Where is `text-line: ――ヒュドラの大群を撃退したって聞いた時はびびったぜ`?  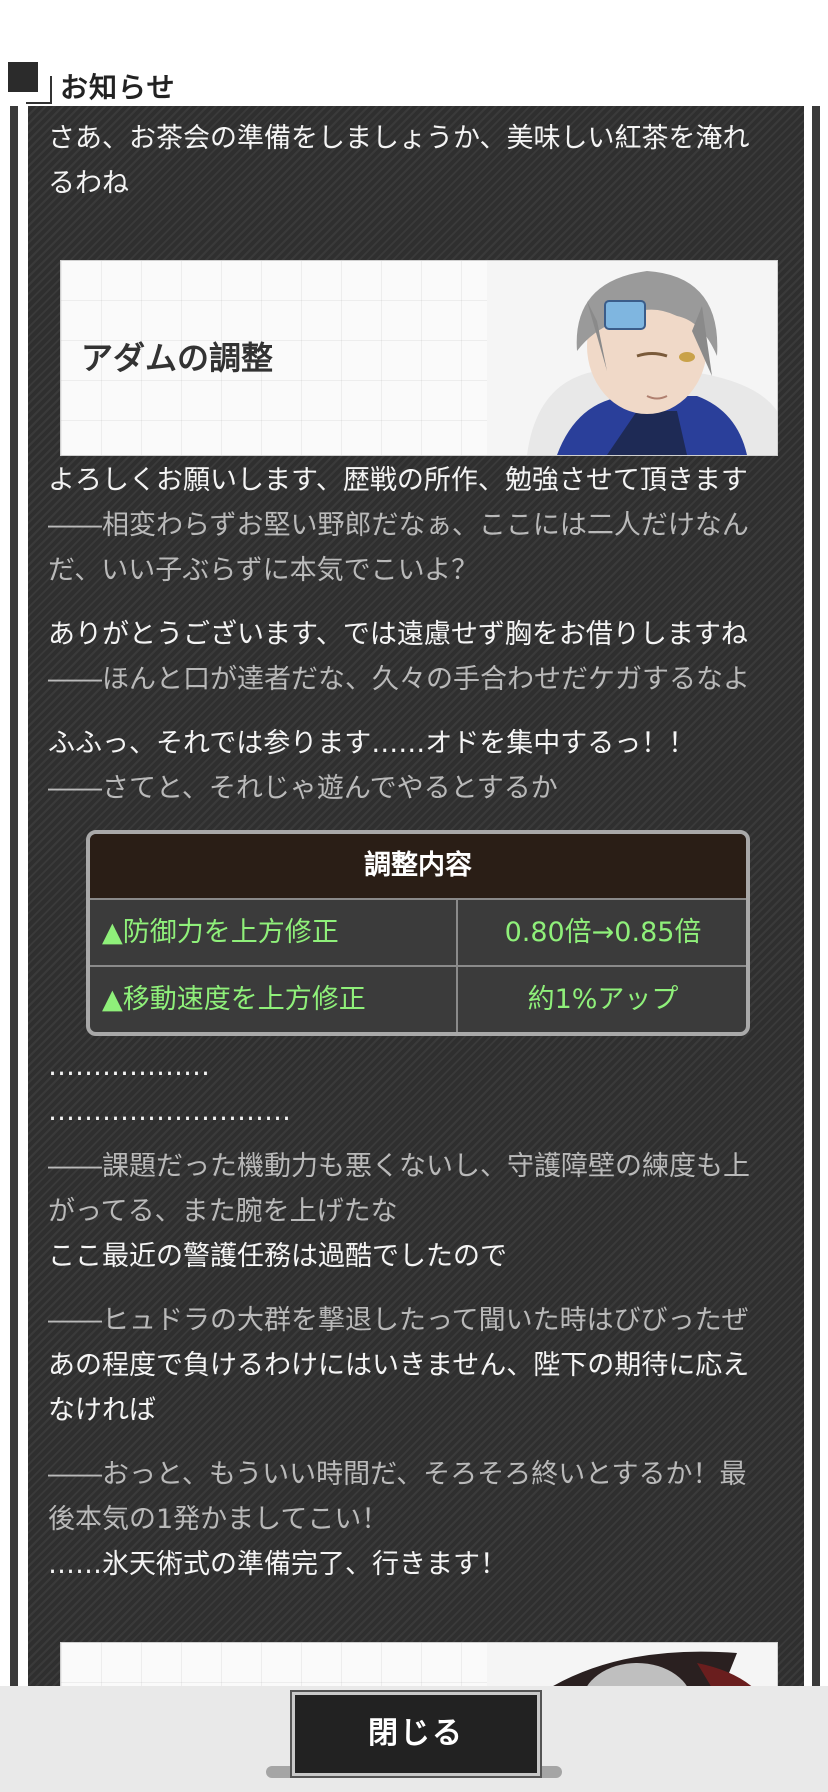
text-line: ――ヒュドラの大群を撃退したって聞いた時はびびったぜ is located at coordinates (398, 1320).